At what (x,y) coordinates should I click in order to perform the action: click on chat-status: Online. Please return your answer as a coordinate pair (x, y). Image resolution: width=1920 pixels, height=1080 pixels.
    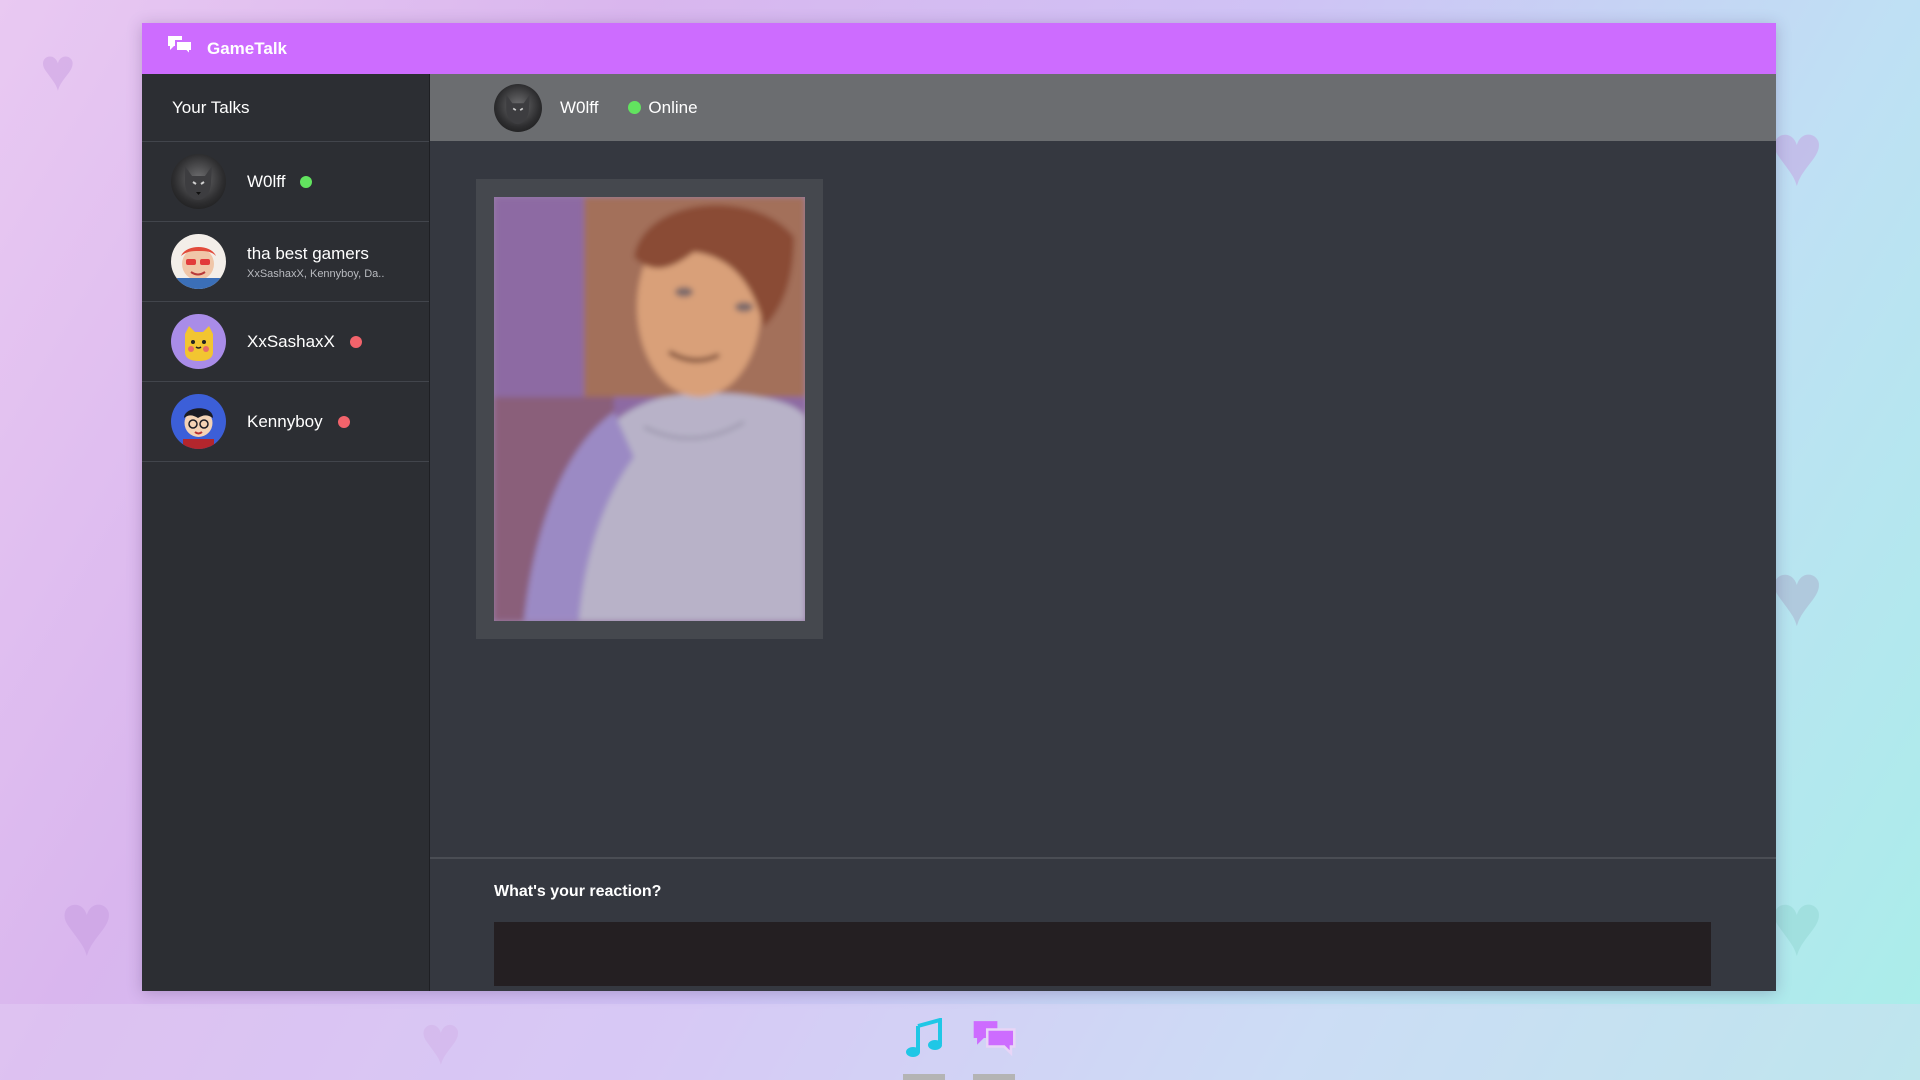
    Looking at the image, I should click on (663, 107).